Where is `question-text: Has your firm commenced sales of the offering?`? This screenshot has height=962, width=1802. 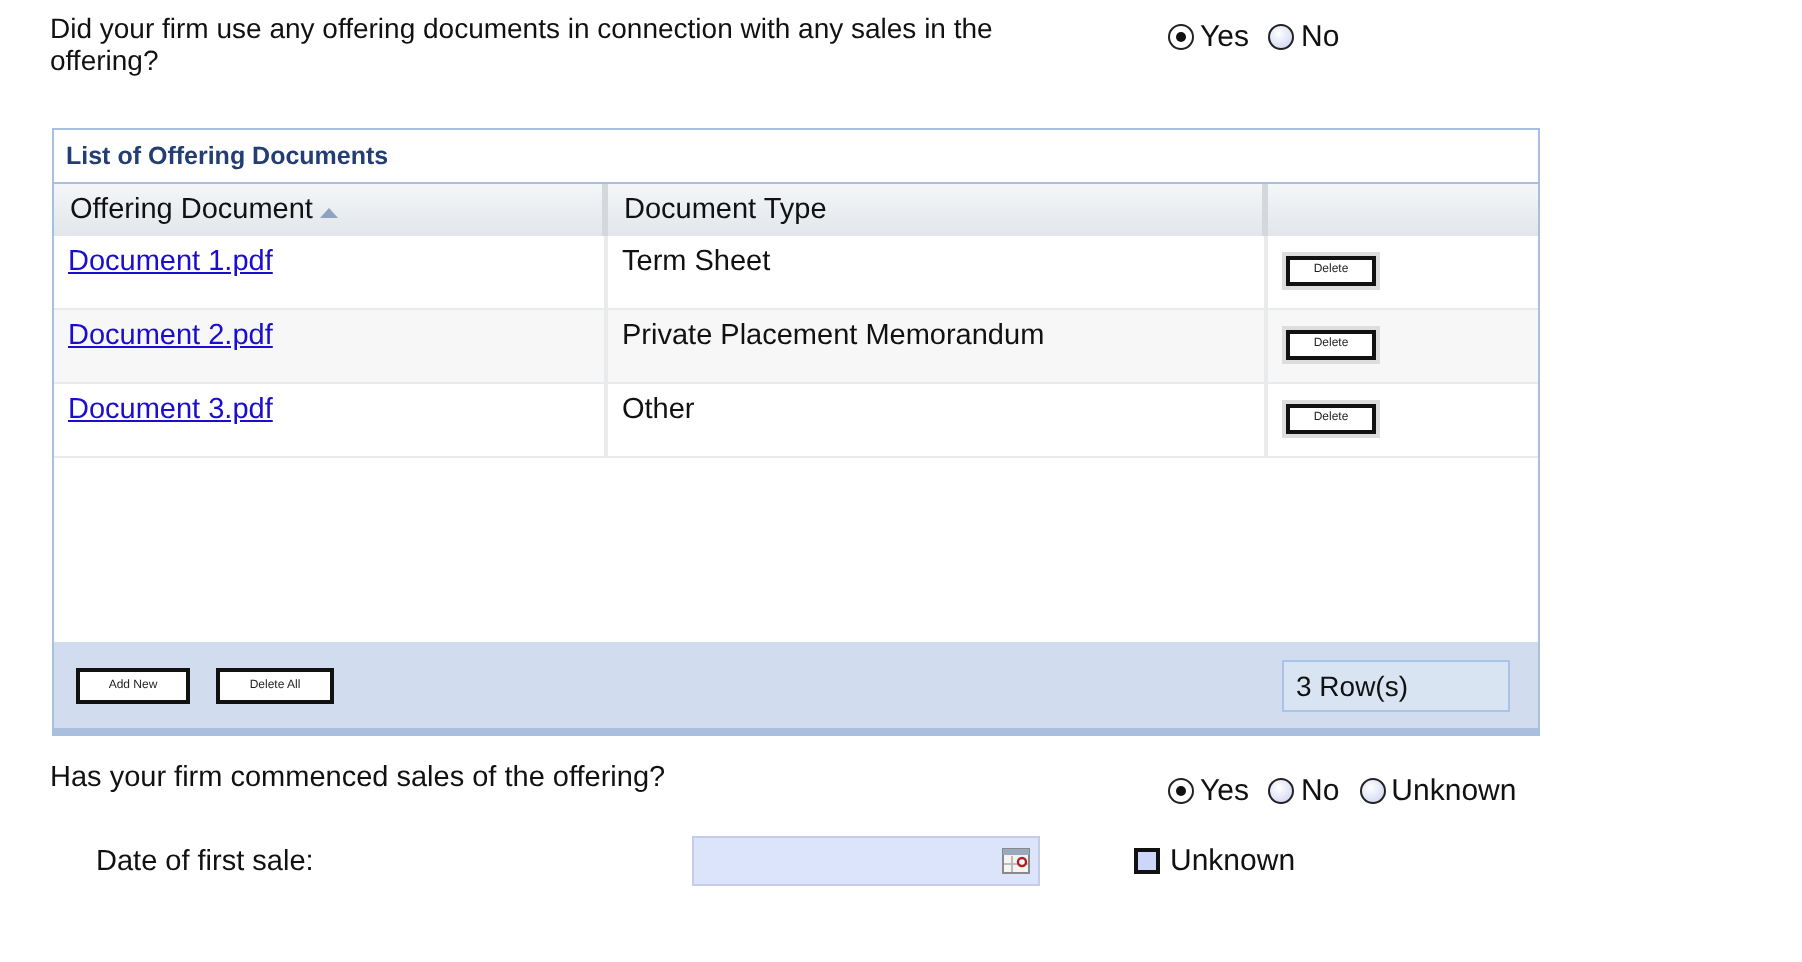
question-text: Has your firm commenced sales of the offering? is located at coordinates (359, 780).